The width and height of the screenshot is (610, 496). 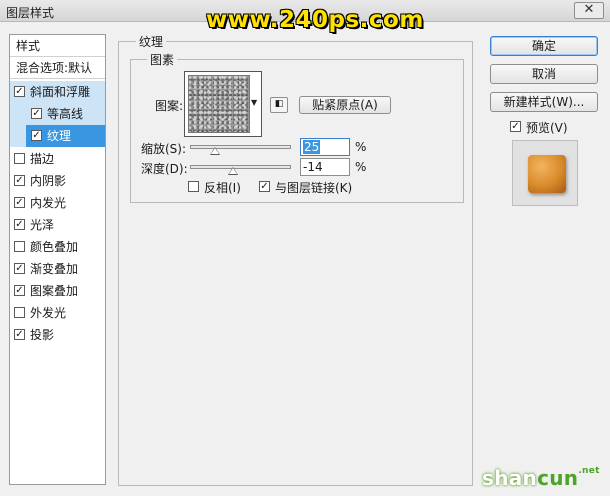 What do you see at coordinates (361, 167) in the screenshot?
I see `depth-percent: %` at bounding box center [361, 167].